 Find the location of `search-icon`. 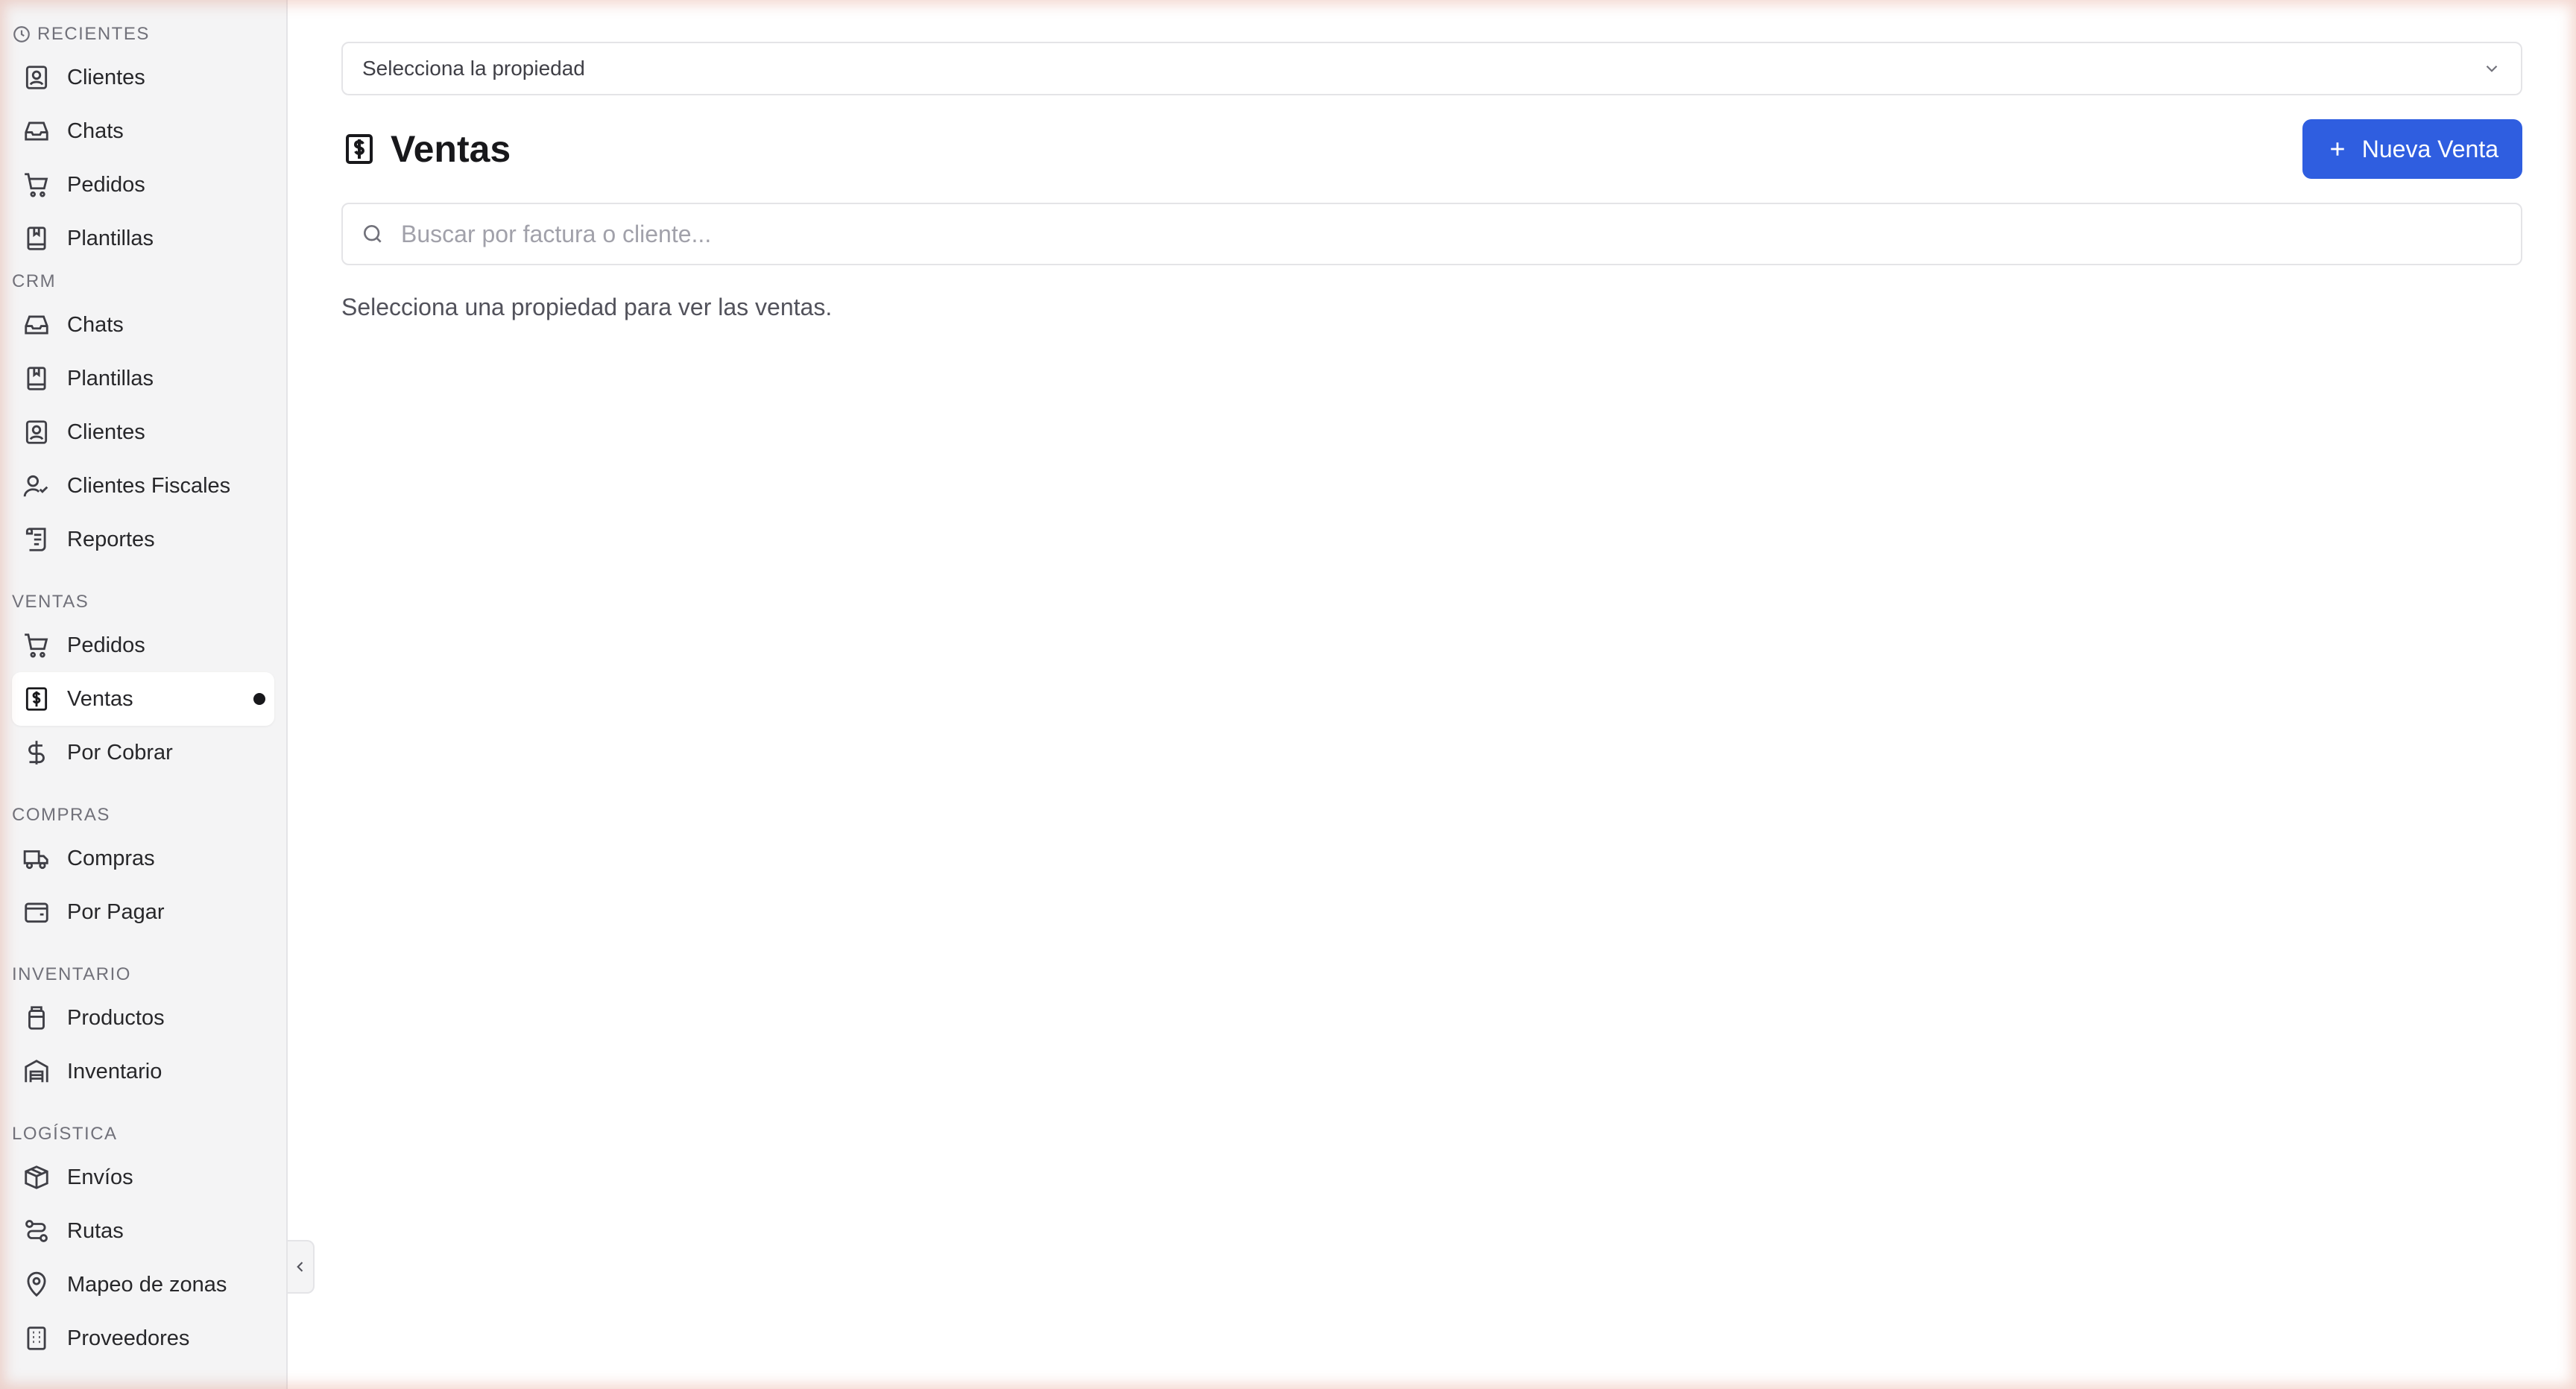

search-icon is located at coordinates (373, 234).